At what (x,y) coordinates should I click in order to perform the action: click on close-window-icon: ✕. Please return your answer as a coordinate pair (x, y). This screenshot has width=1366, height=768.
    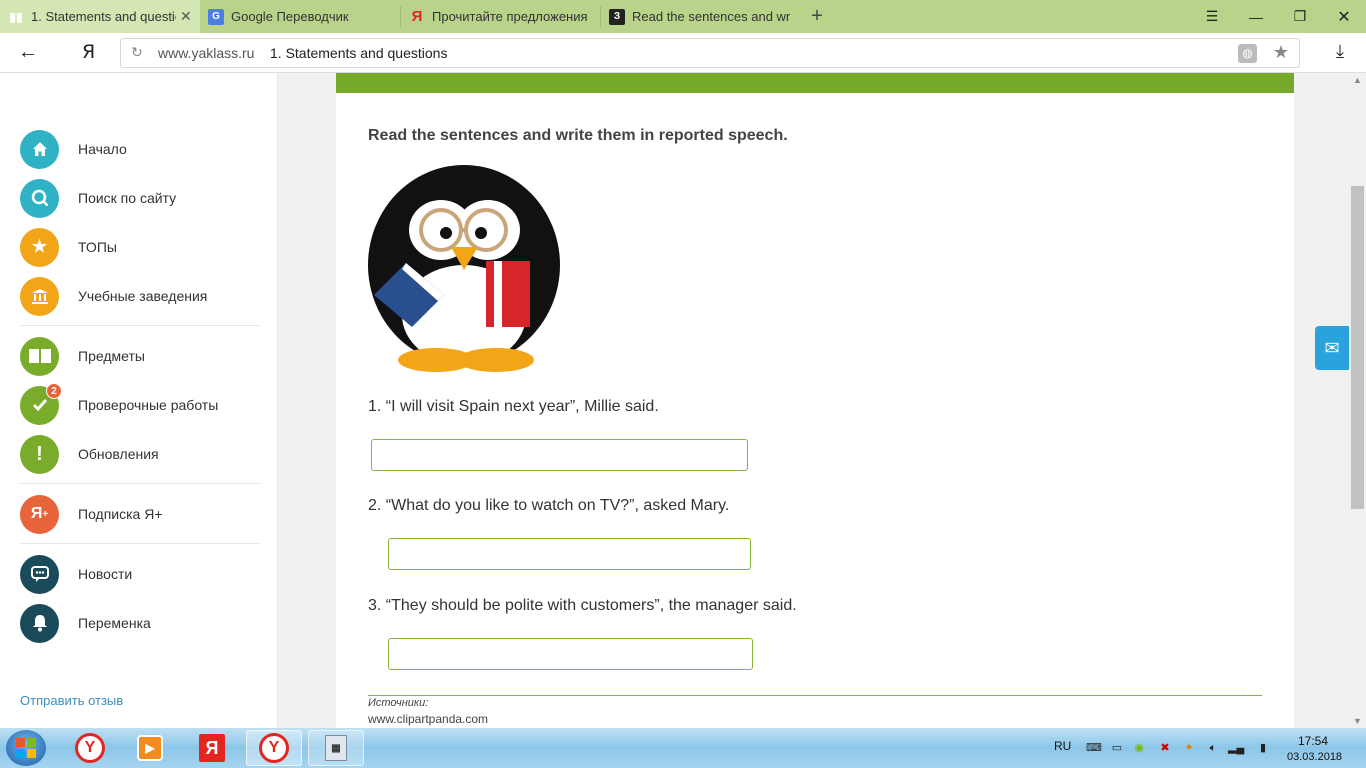
    Looking at the image, I should click on (1344, 16).